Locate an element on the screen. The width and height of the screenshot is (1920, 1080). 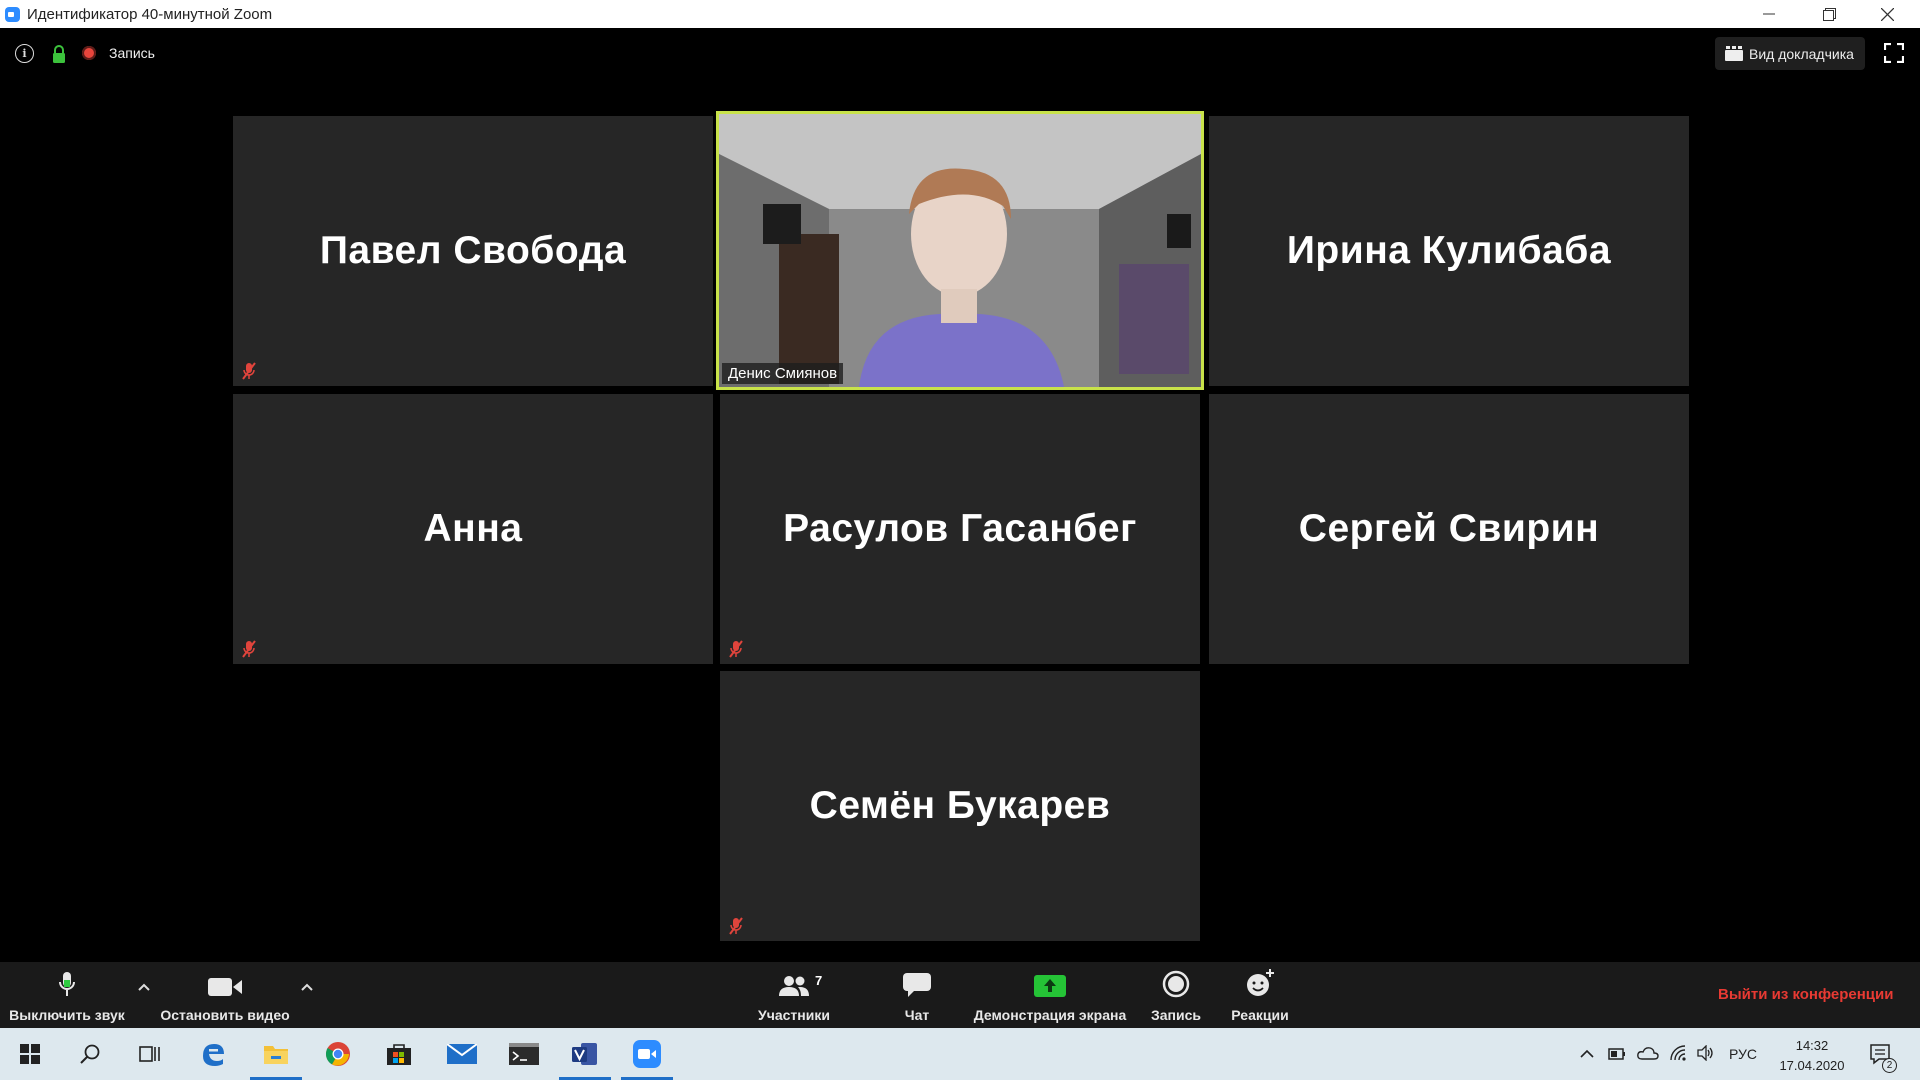
close-button is located at coordinates (1887, 14).